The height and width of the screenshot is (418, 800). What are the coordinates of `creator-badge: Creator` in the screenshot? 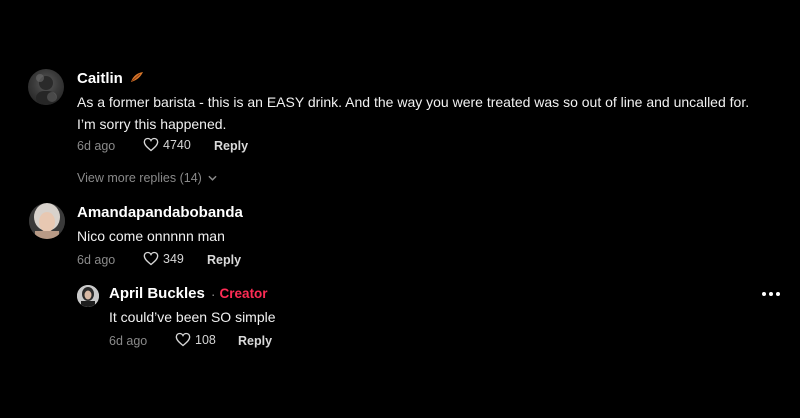 It's located at (243, 293).